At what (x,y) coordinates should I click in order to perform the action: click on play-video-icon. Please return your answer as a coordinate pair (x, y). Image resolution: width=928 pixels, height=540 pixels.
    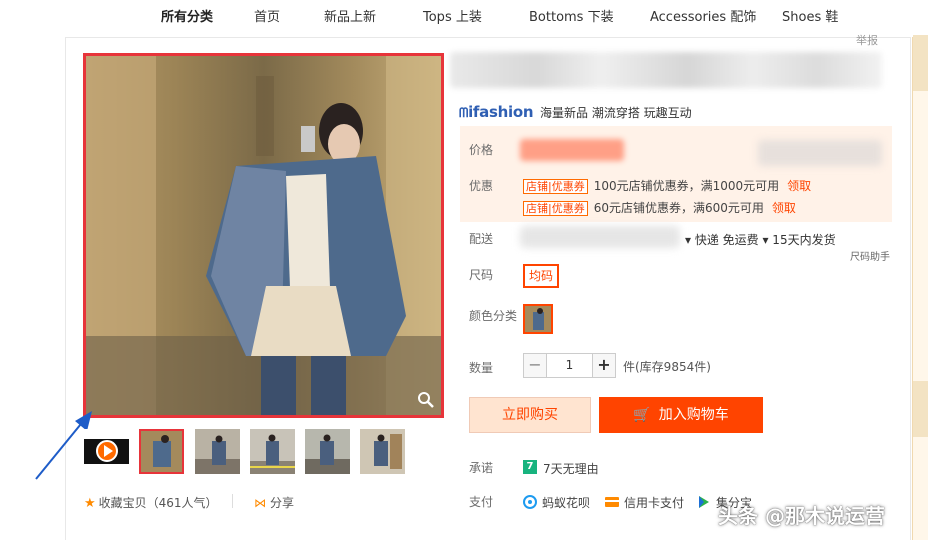
    Looking at the image, I should click on (106, 451).